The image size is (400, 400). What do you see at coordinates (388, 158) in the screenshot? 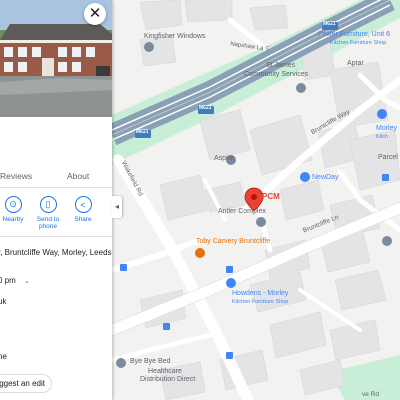
I see `poi-label-parcel: Parcel` at bounding box center [388, 158].